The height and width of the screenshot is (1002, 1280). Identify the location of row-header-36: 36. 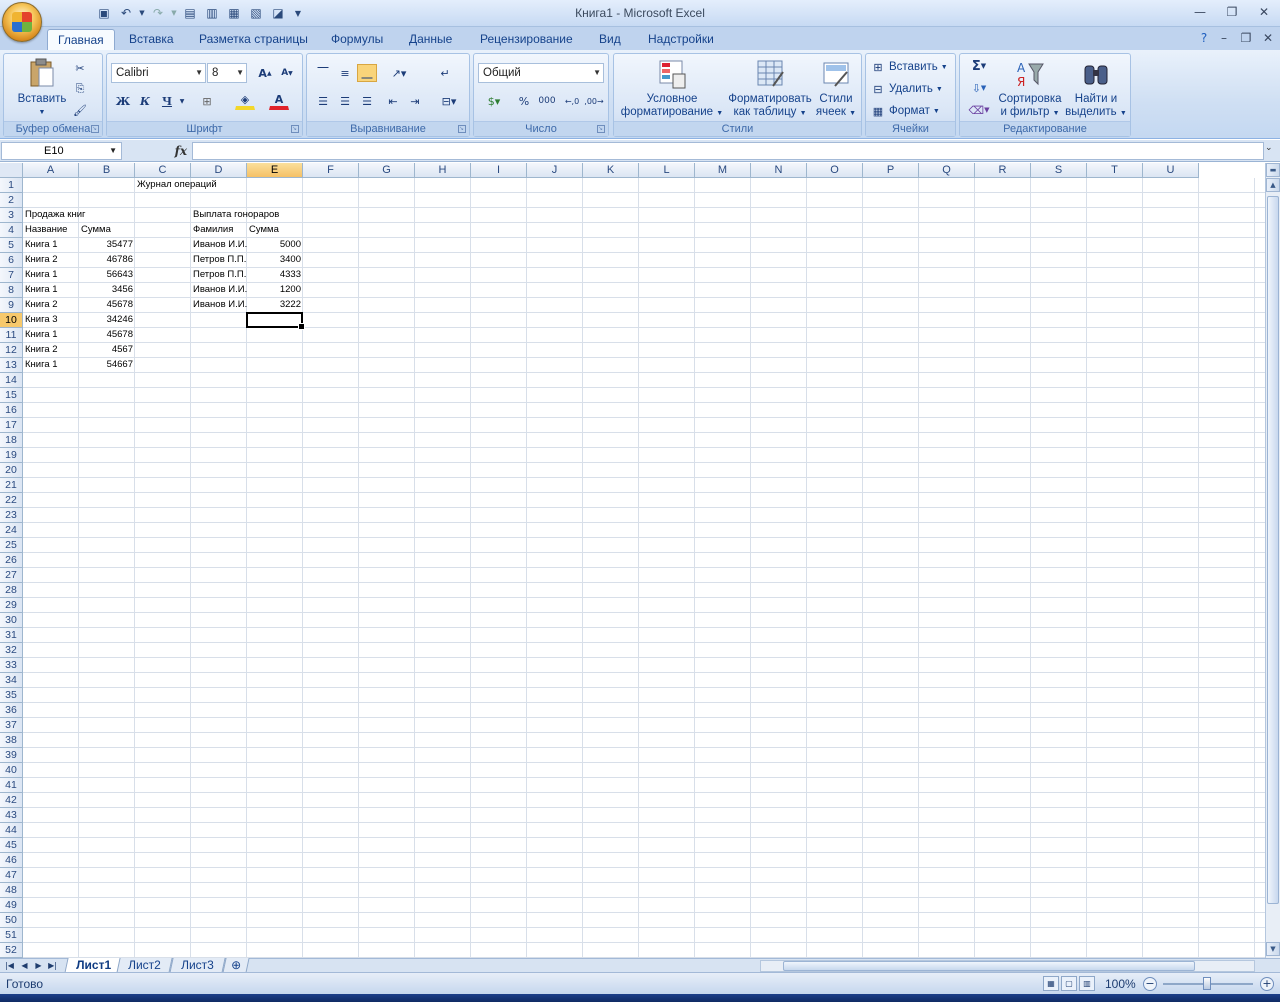
(11, 710).